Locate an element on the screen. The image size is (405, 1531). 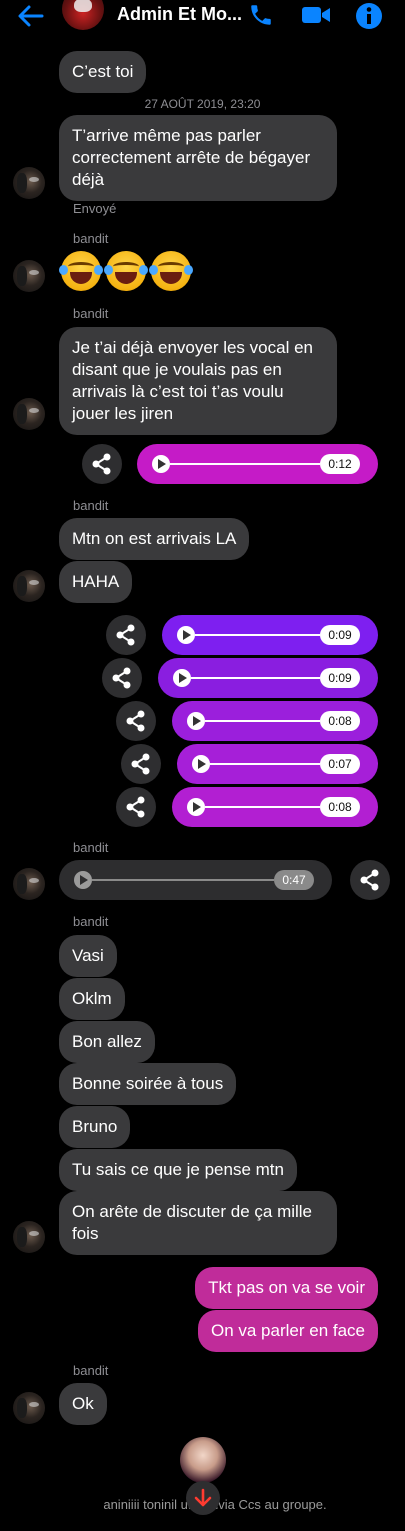
scroll-to-bottom-button is located at coordinates (203, 1498).